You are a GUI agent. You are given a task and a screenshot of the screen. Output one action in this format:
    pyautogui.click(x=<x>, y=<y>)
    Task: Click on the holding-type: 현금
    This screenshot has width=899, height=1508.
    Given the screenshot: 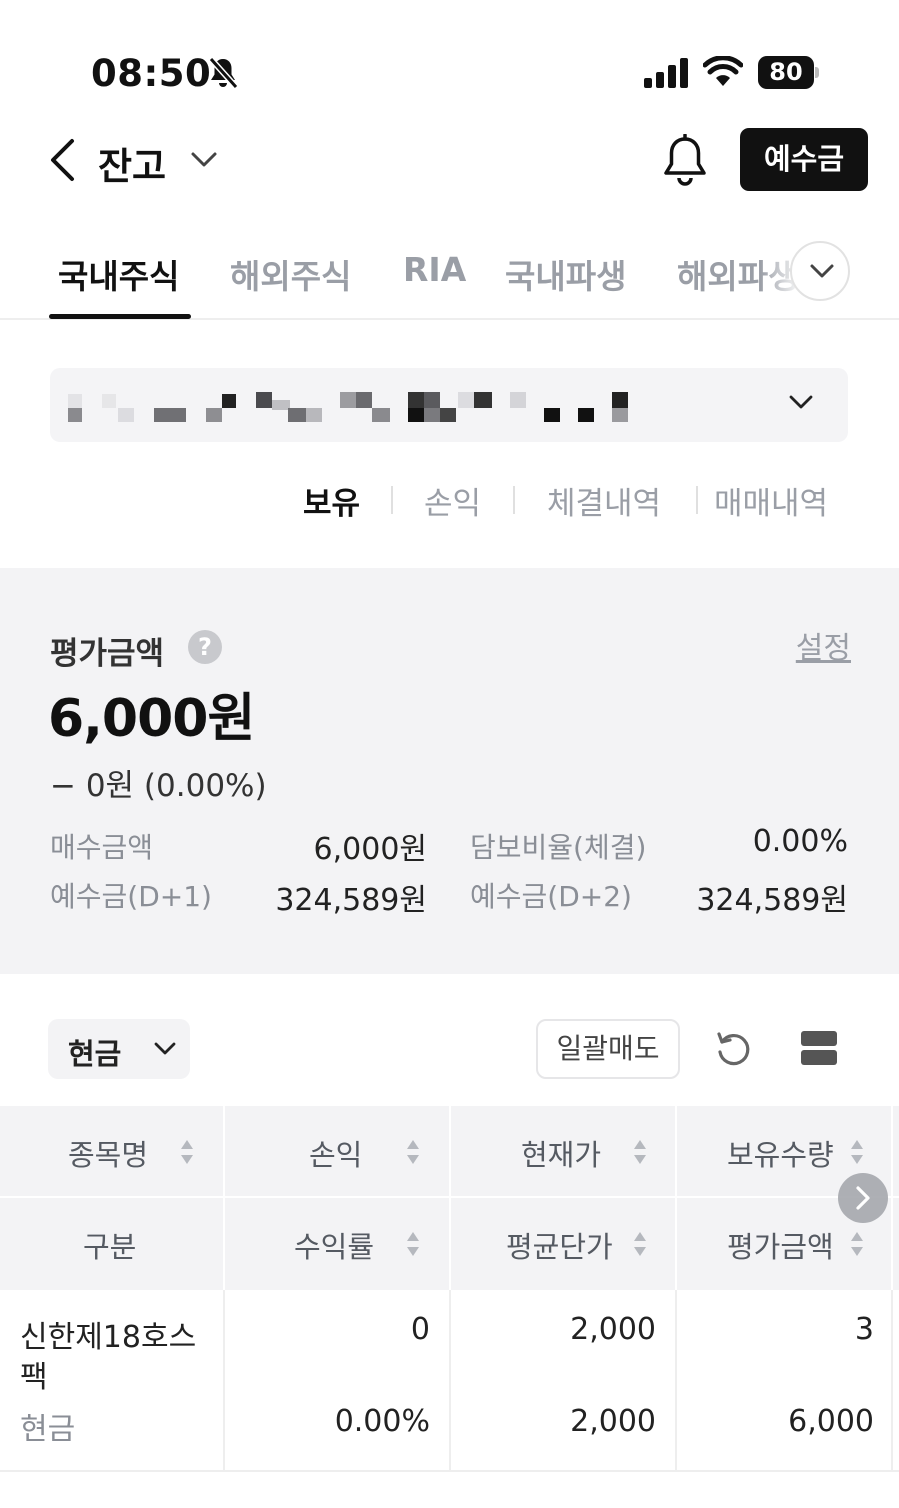 What is the action you would take?
    pyautogui.click(x=48, y=1429)
    